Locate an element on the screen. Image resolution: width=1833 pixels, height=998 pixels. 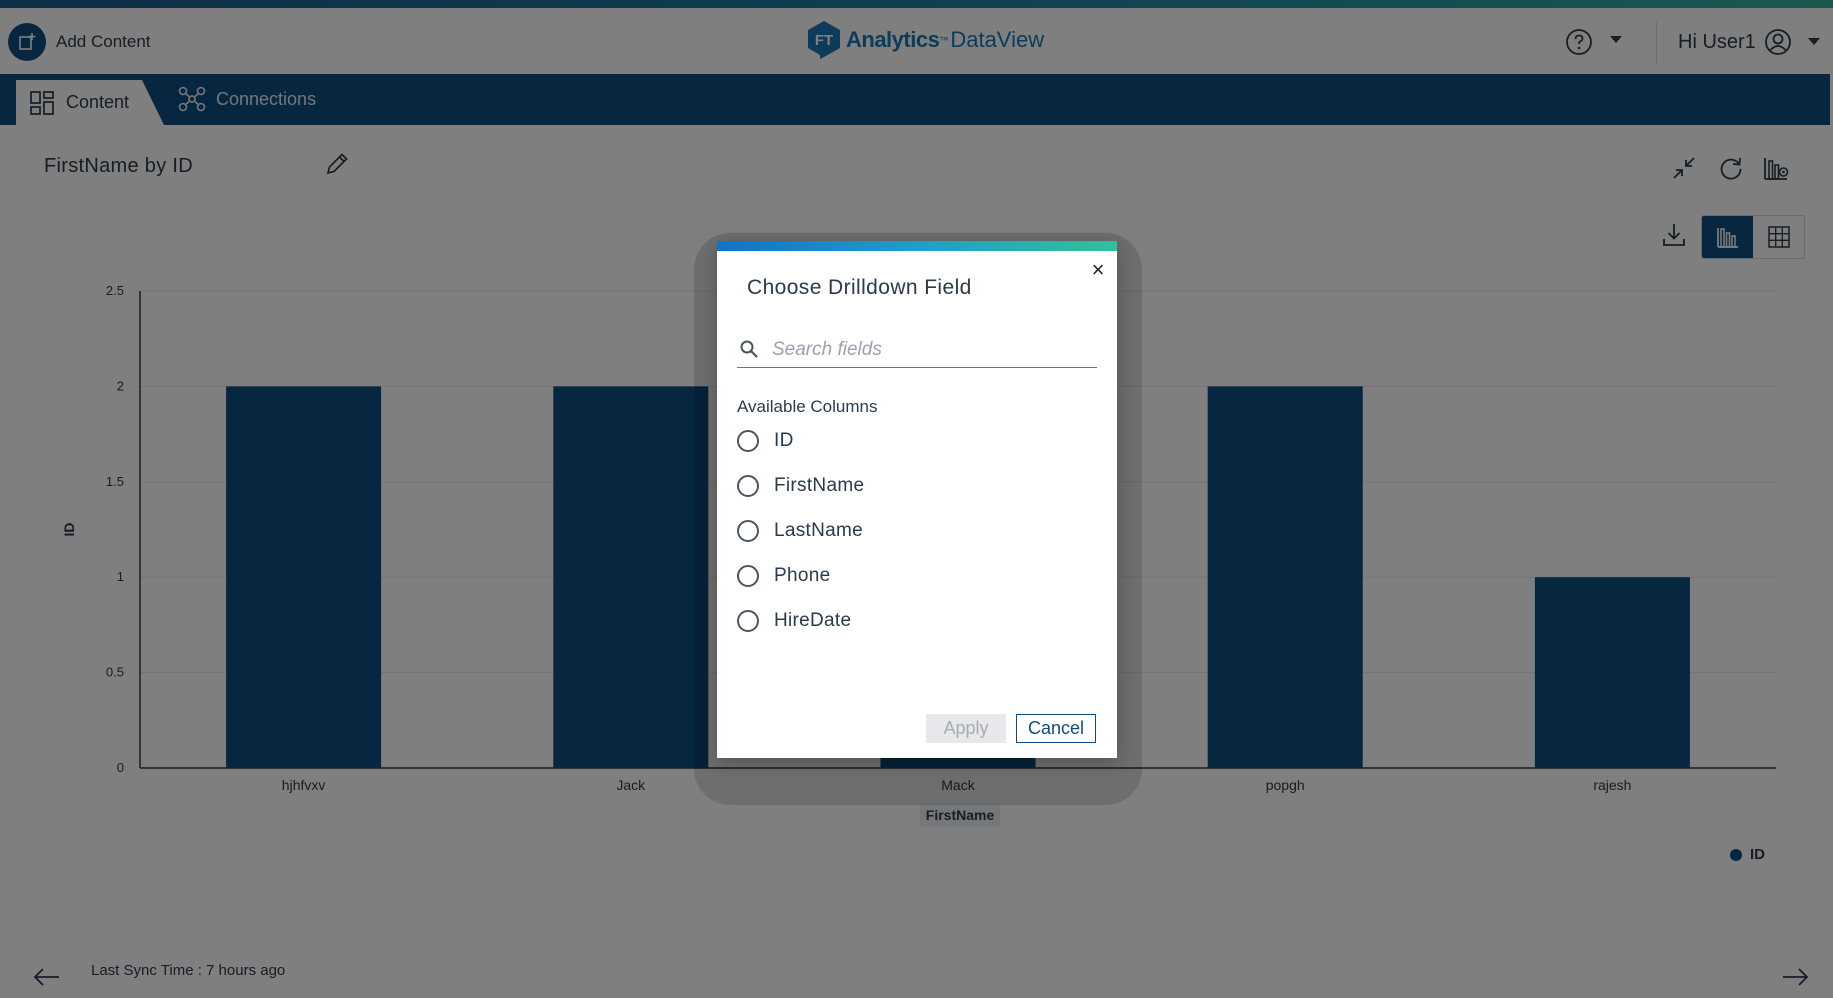
column-option-label: ID is located at coordinates (784, 440).